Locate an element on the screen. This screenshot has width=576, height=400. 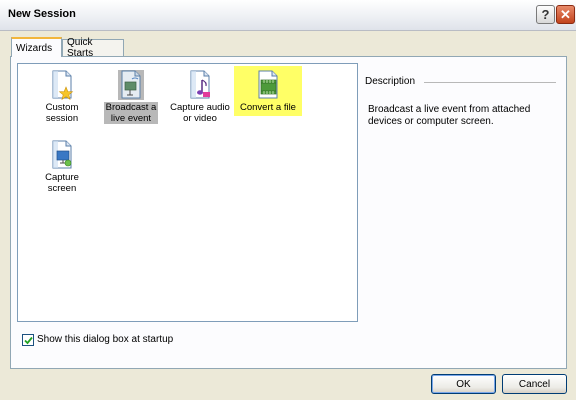
tab-wizards-label: Wizards is located at coordinates (34, 48).